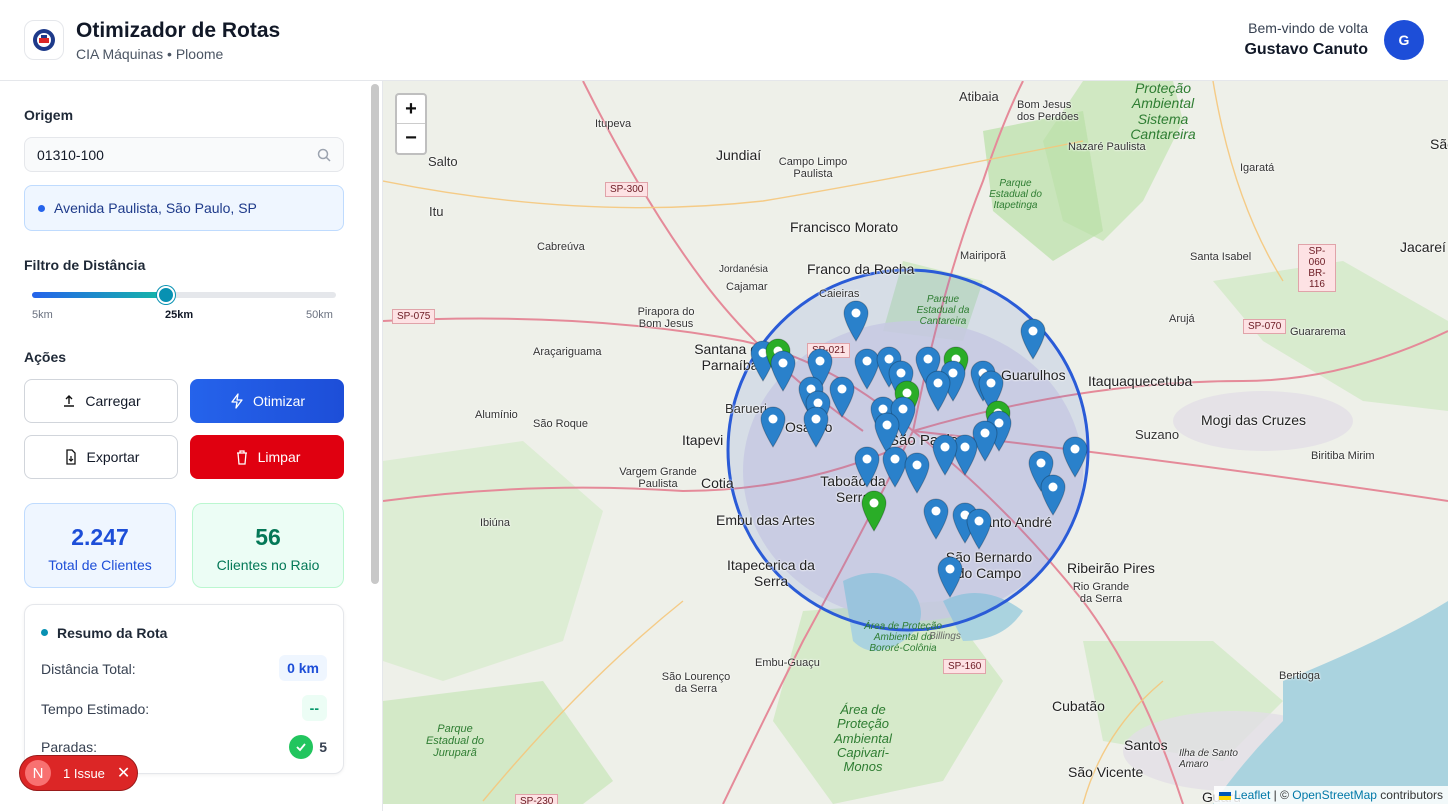  What do you see at coordinates (323, 747) in the screenshot?
I see `stops-value: 5` at bounding box center [323, 747].